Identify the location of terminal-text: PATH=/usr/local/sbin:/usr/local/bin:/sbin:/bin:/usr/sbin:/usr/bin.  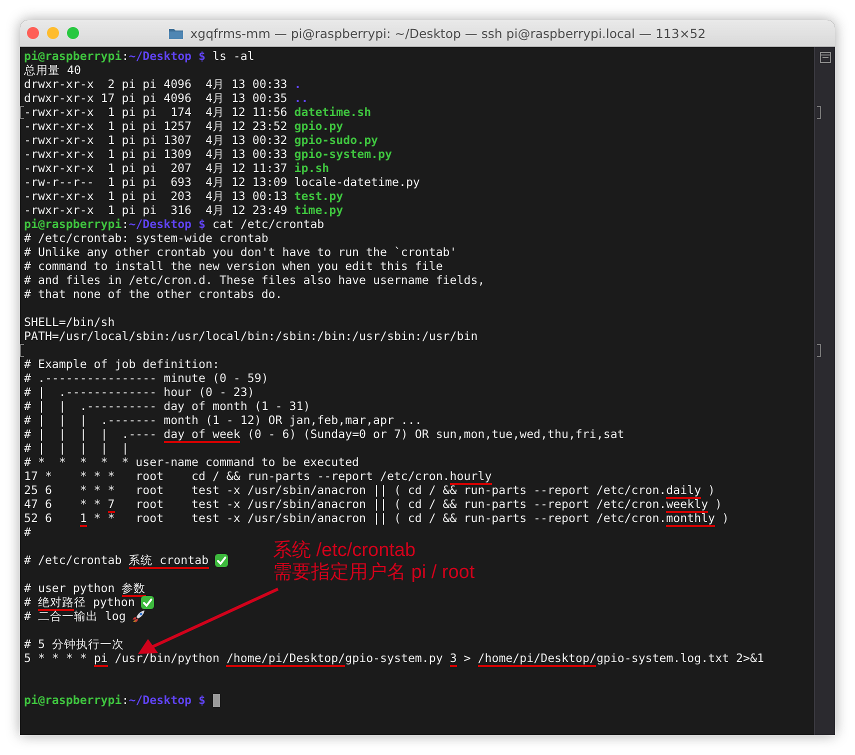
(251, 336).